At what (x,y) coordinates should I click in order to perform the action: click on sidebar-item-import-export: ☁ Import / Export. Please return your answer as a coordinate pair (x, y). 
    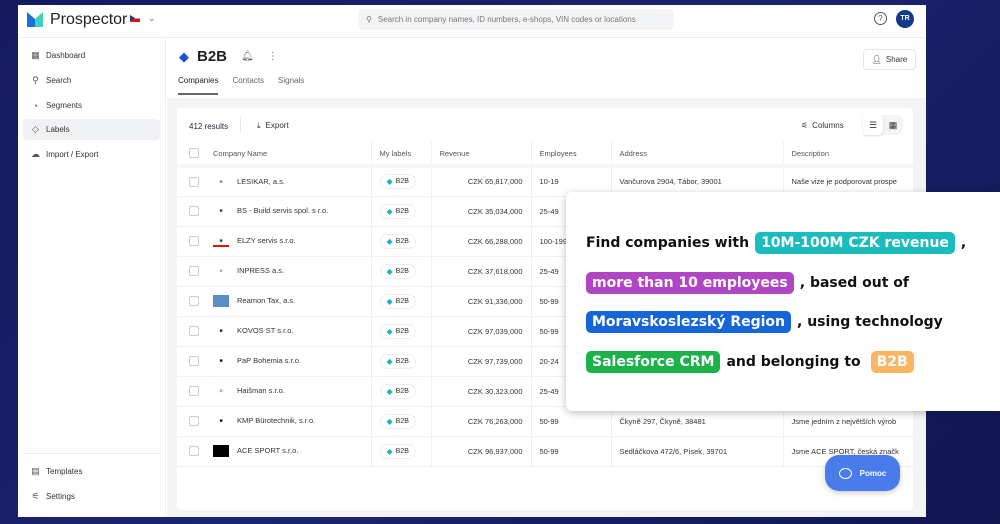
    Looking at the image, I should click on (91, 154).